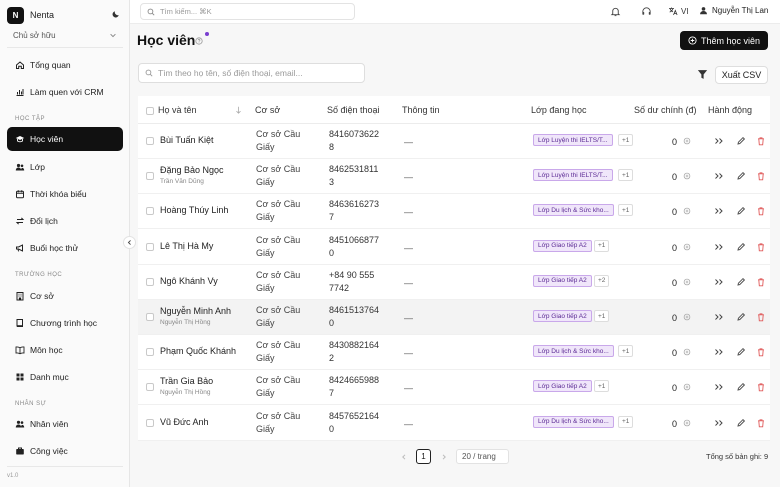  I want to click on student-name: Đặng Bảo Ngọc, so click(192, 170).